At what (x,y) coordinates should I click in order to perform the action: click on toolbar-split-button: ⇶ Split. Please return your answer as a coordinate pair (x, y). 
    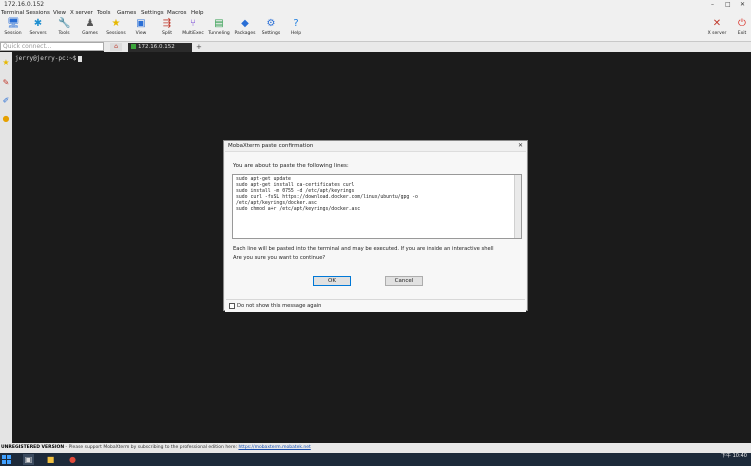
    Looking at the image, I should click on (167, 29).